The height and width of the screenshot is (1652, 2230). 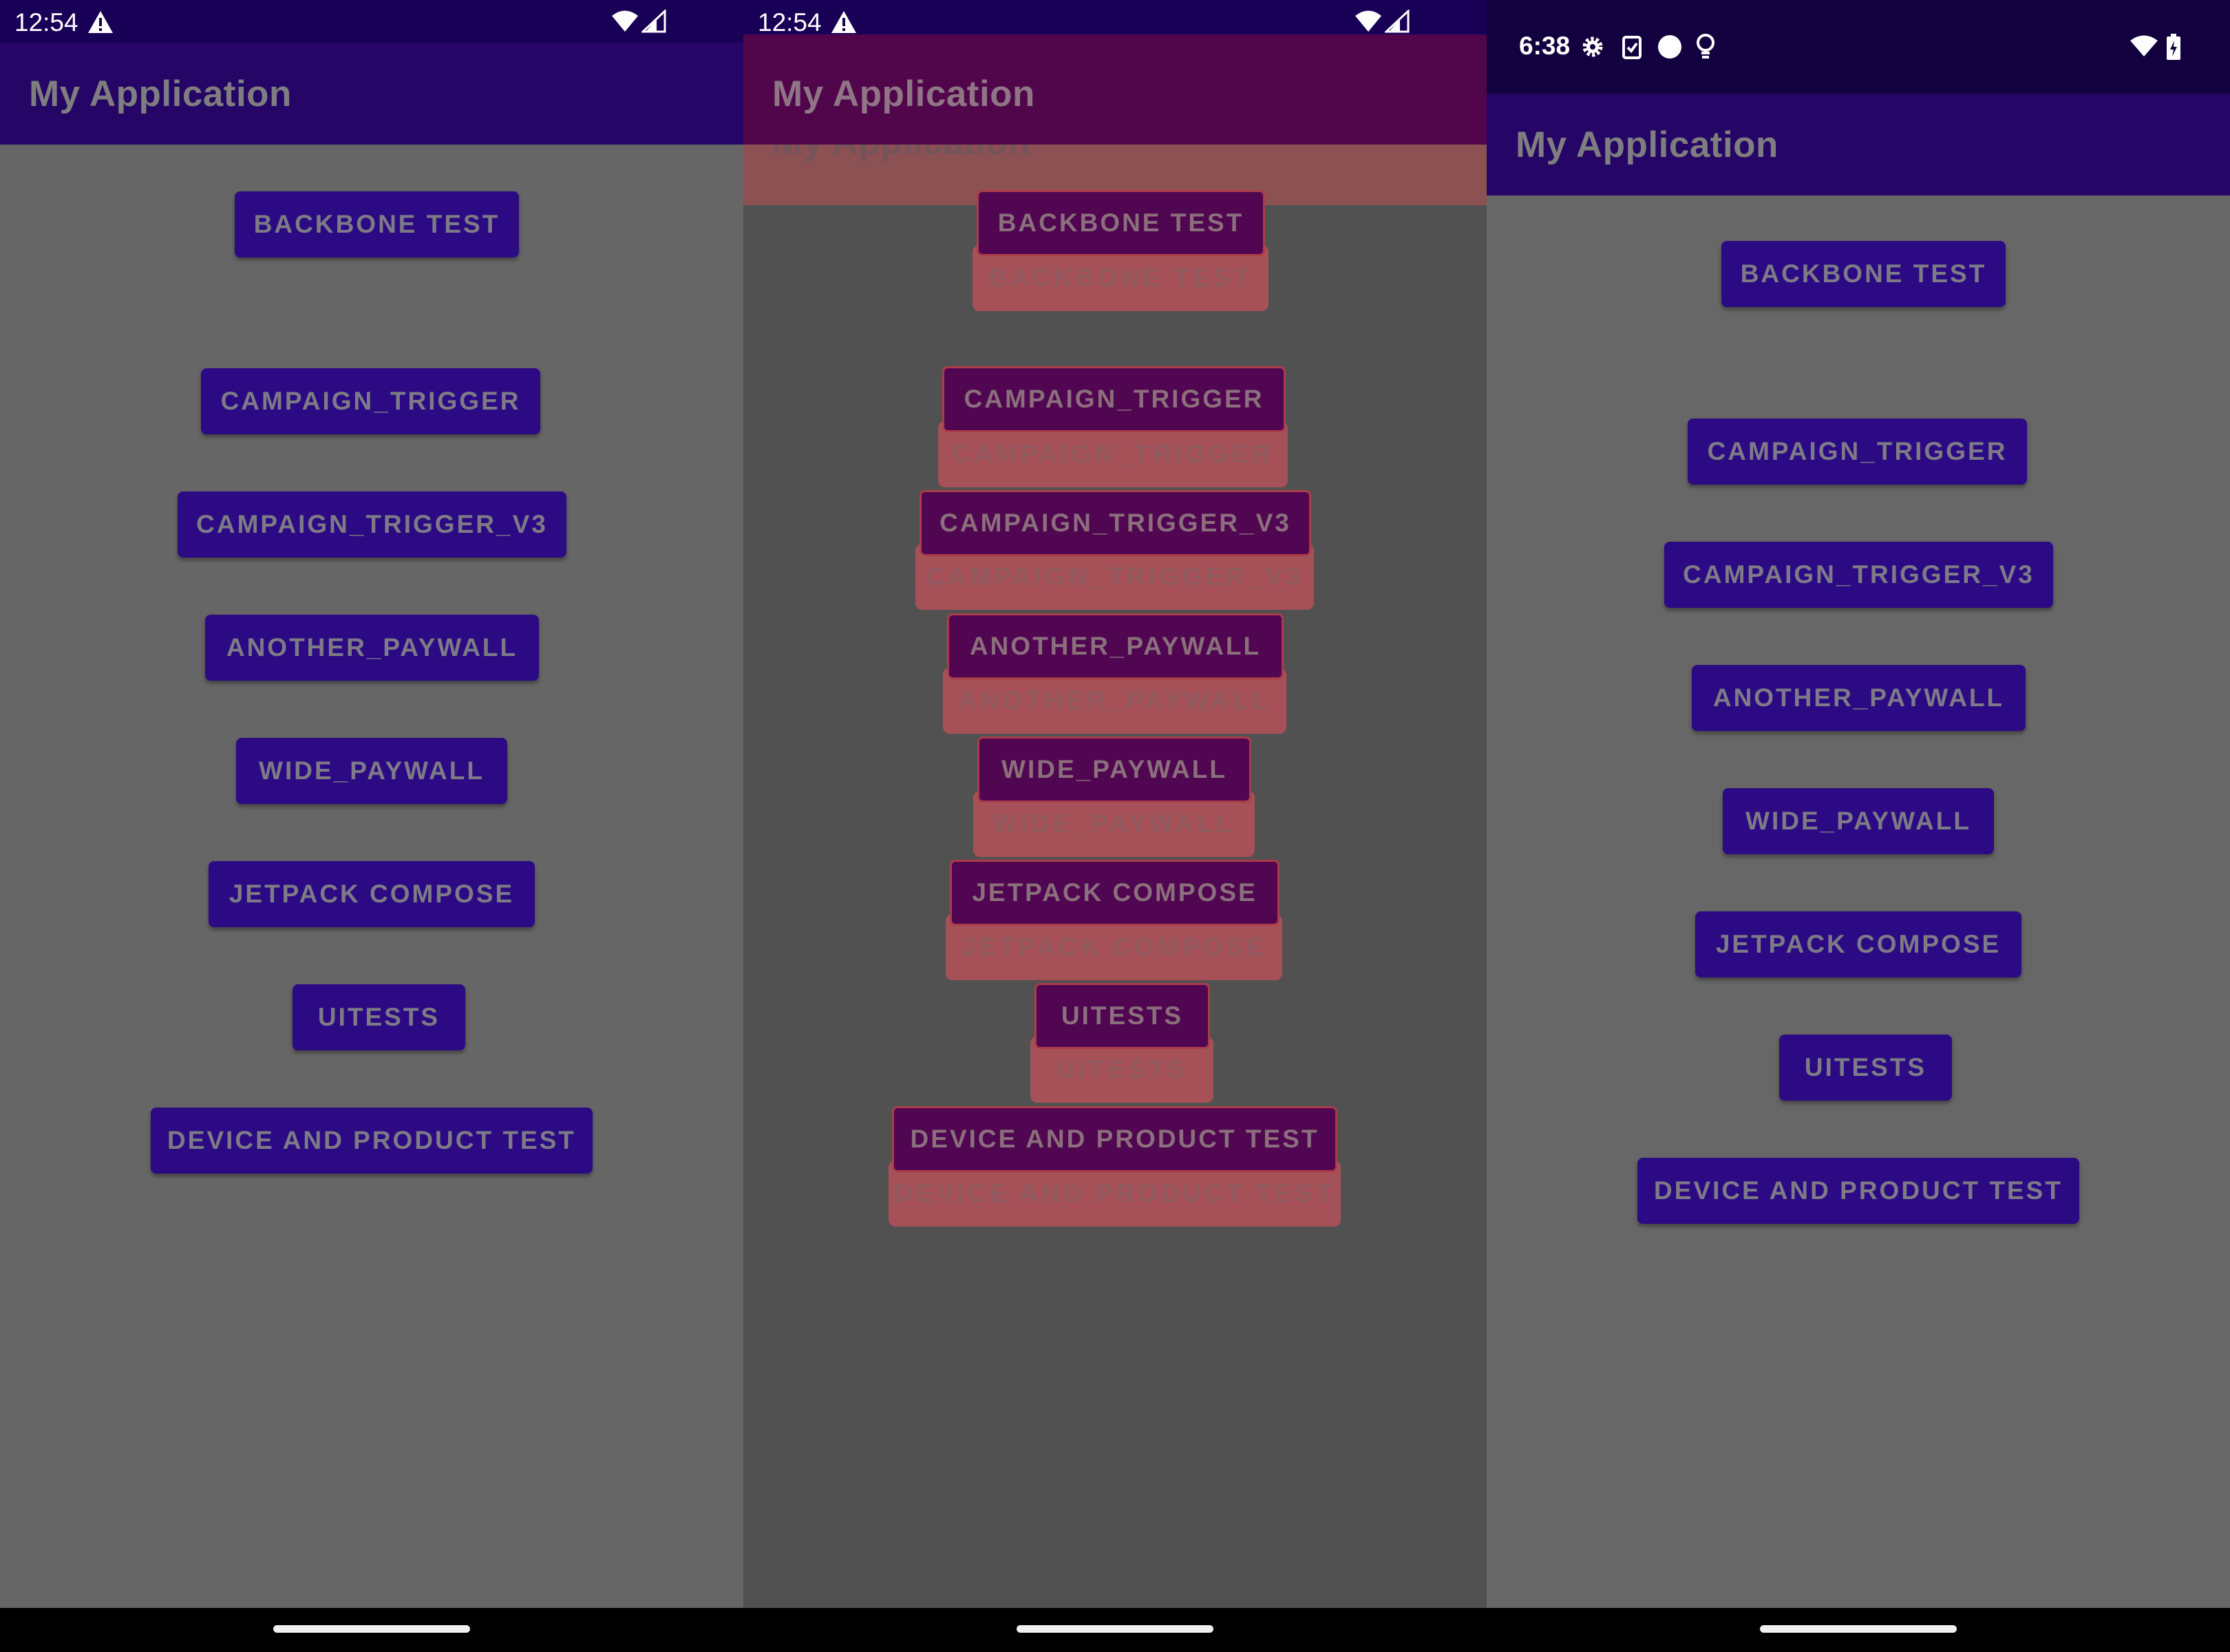 What do you see at coordinates (1592, 47) in the screenshot?
I see `gear-icon` at bounding box center [1592, 47].